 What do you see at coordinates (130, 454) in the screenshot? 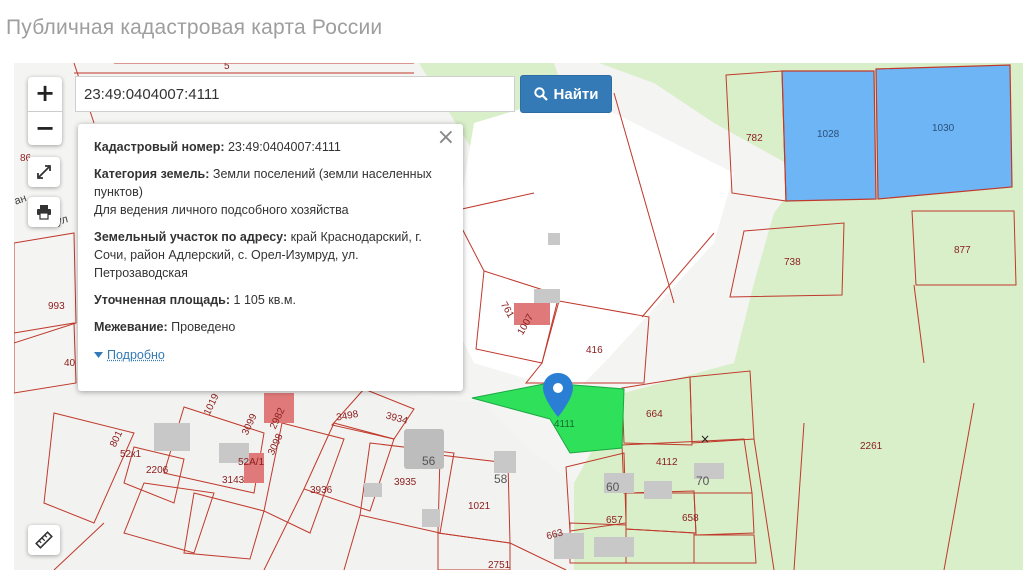
I see `parcel-label-52k1: 52к1` at bounding box center [130, 454].